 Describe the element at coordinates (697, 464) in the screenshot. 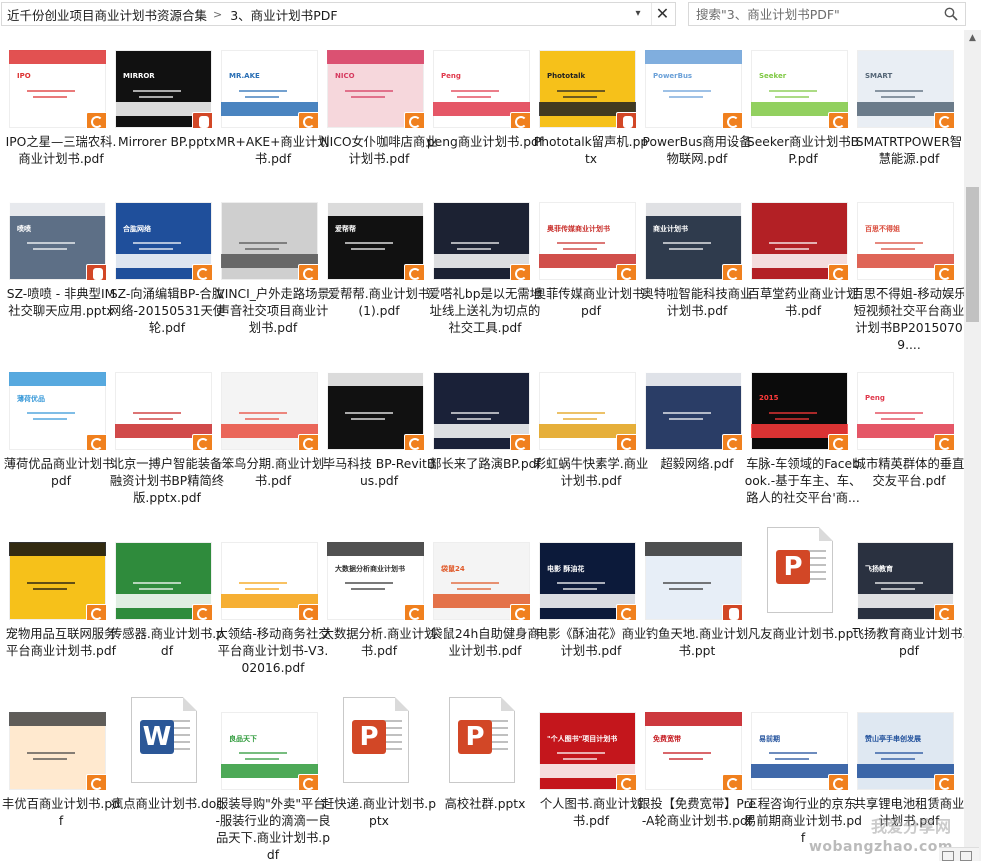

I see `file-name-label: 超毅网络.pdf` at that location.